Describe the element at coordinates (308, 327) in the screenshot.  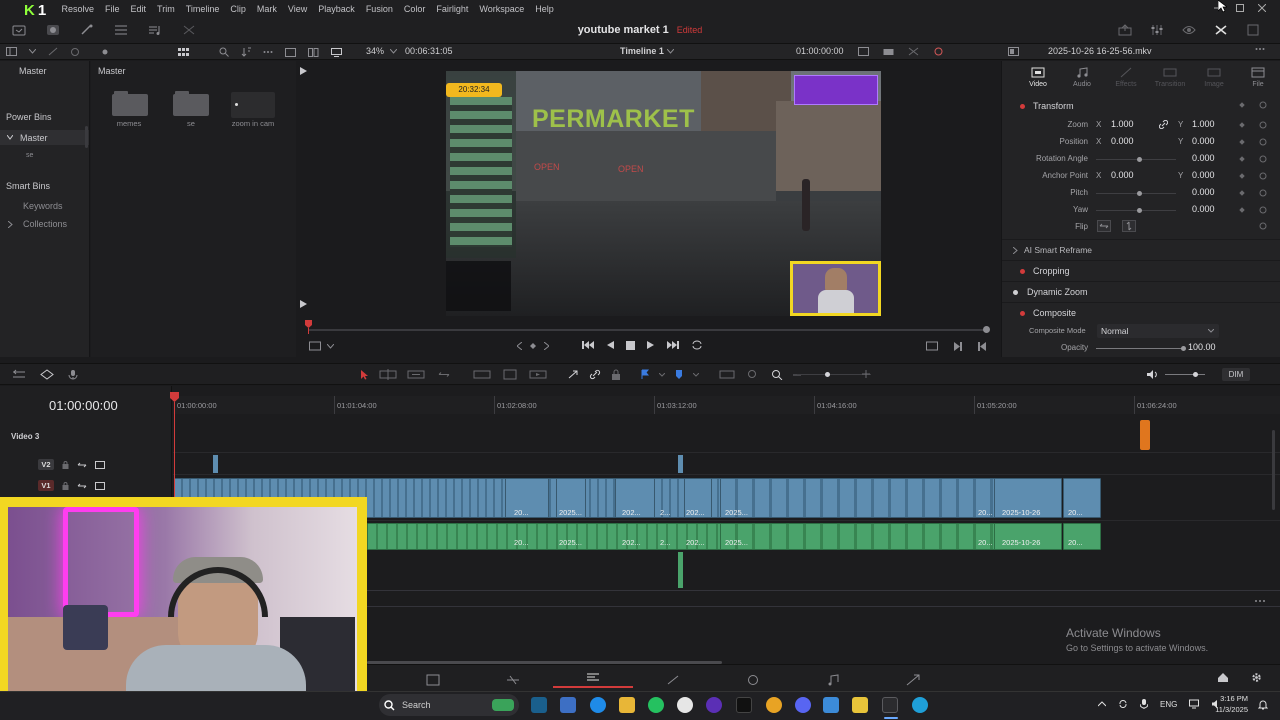
I see `scrubber-playhead` at that location.